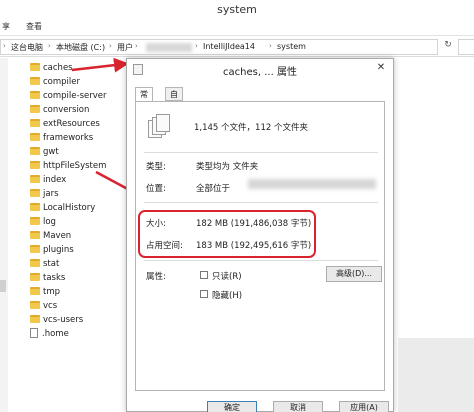  I want to click on file-name: caches, so click(58, 68).